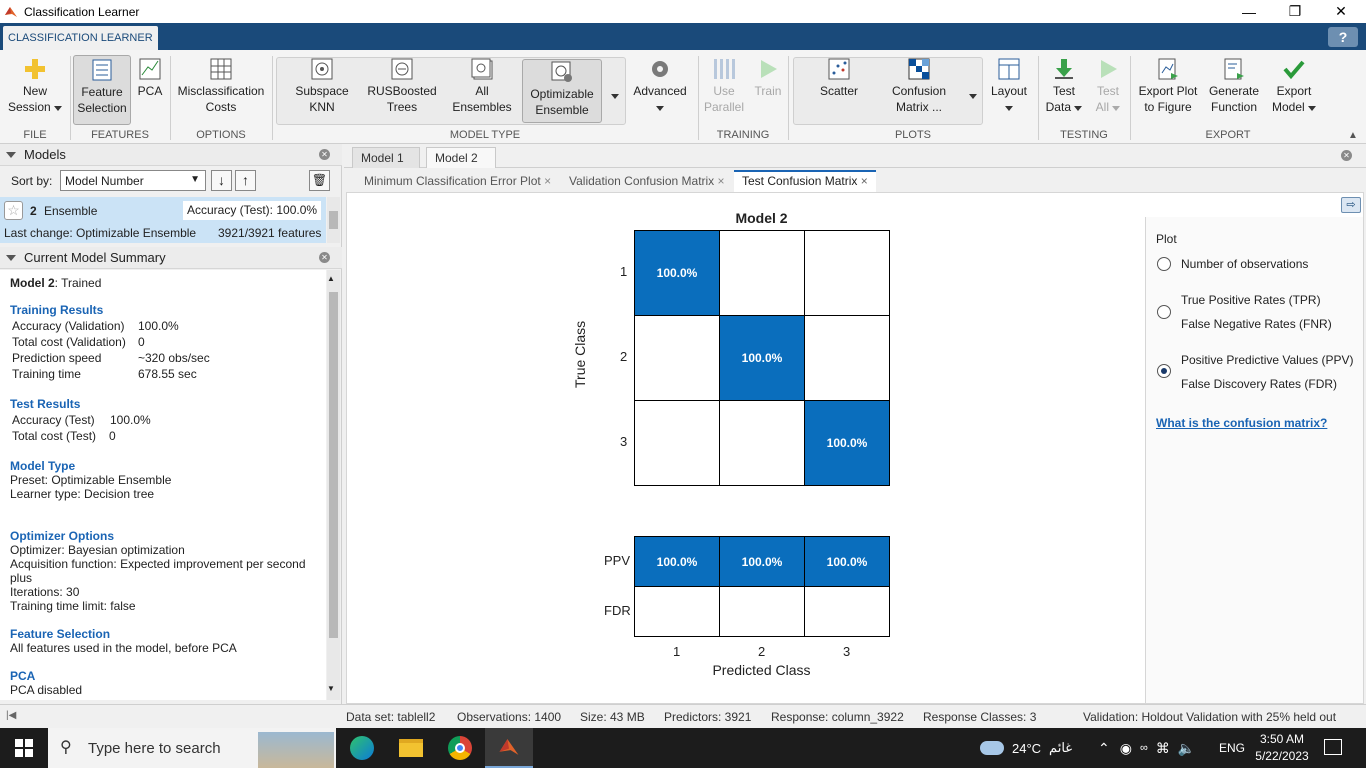  What do you see at coordinates (724, 86) in the screenshot?
I see `use-parallel-button: Use Parallel` at bounding box center [724, 86].